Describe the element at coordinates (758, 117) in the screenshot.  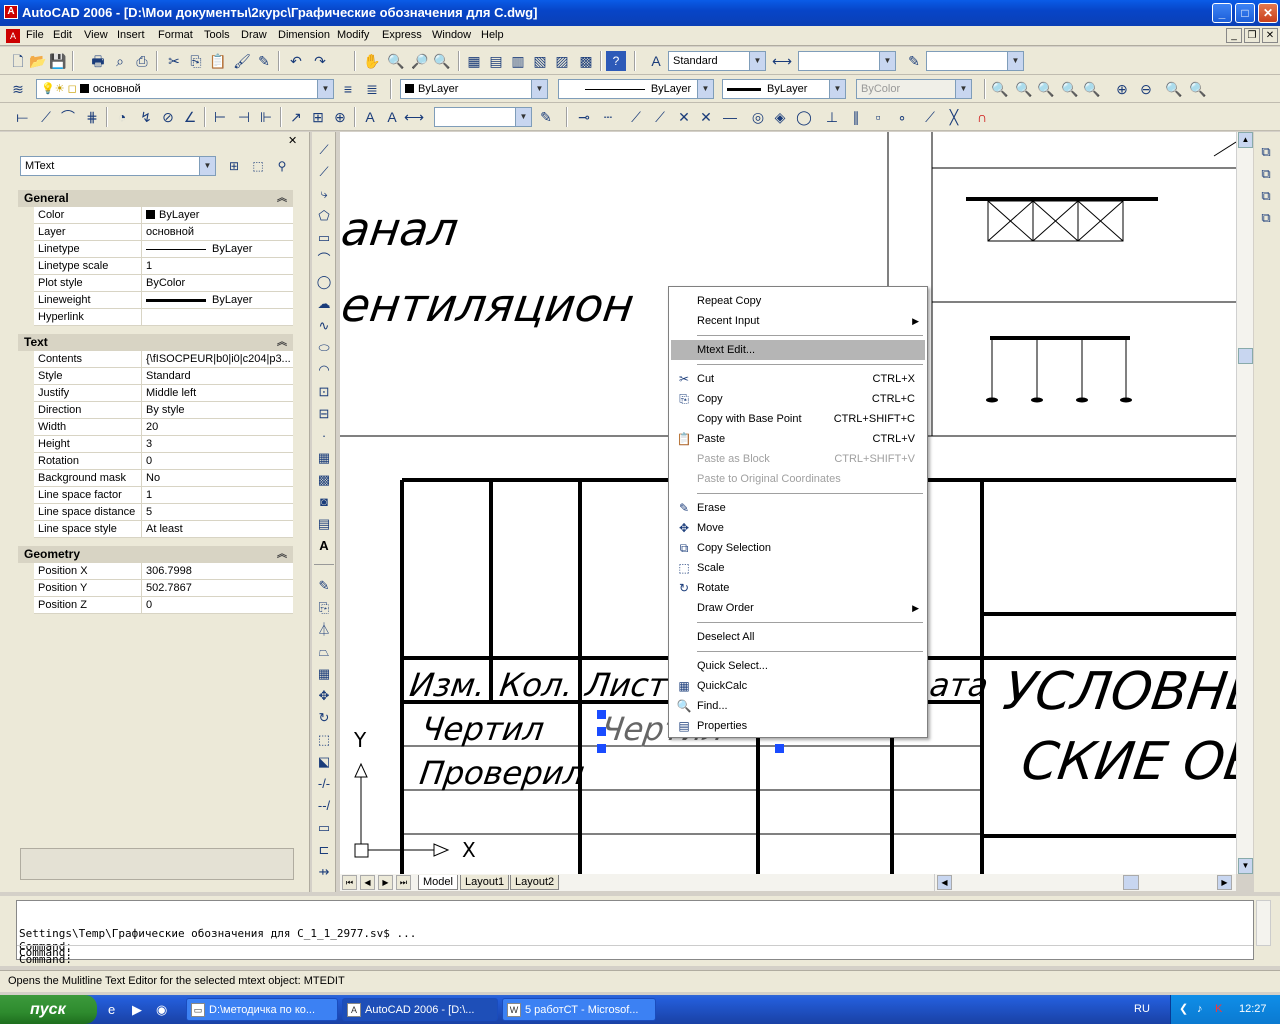
I see `snap-center-icon: ◎` at that location.